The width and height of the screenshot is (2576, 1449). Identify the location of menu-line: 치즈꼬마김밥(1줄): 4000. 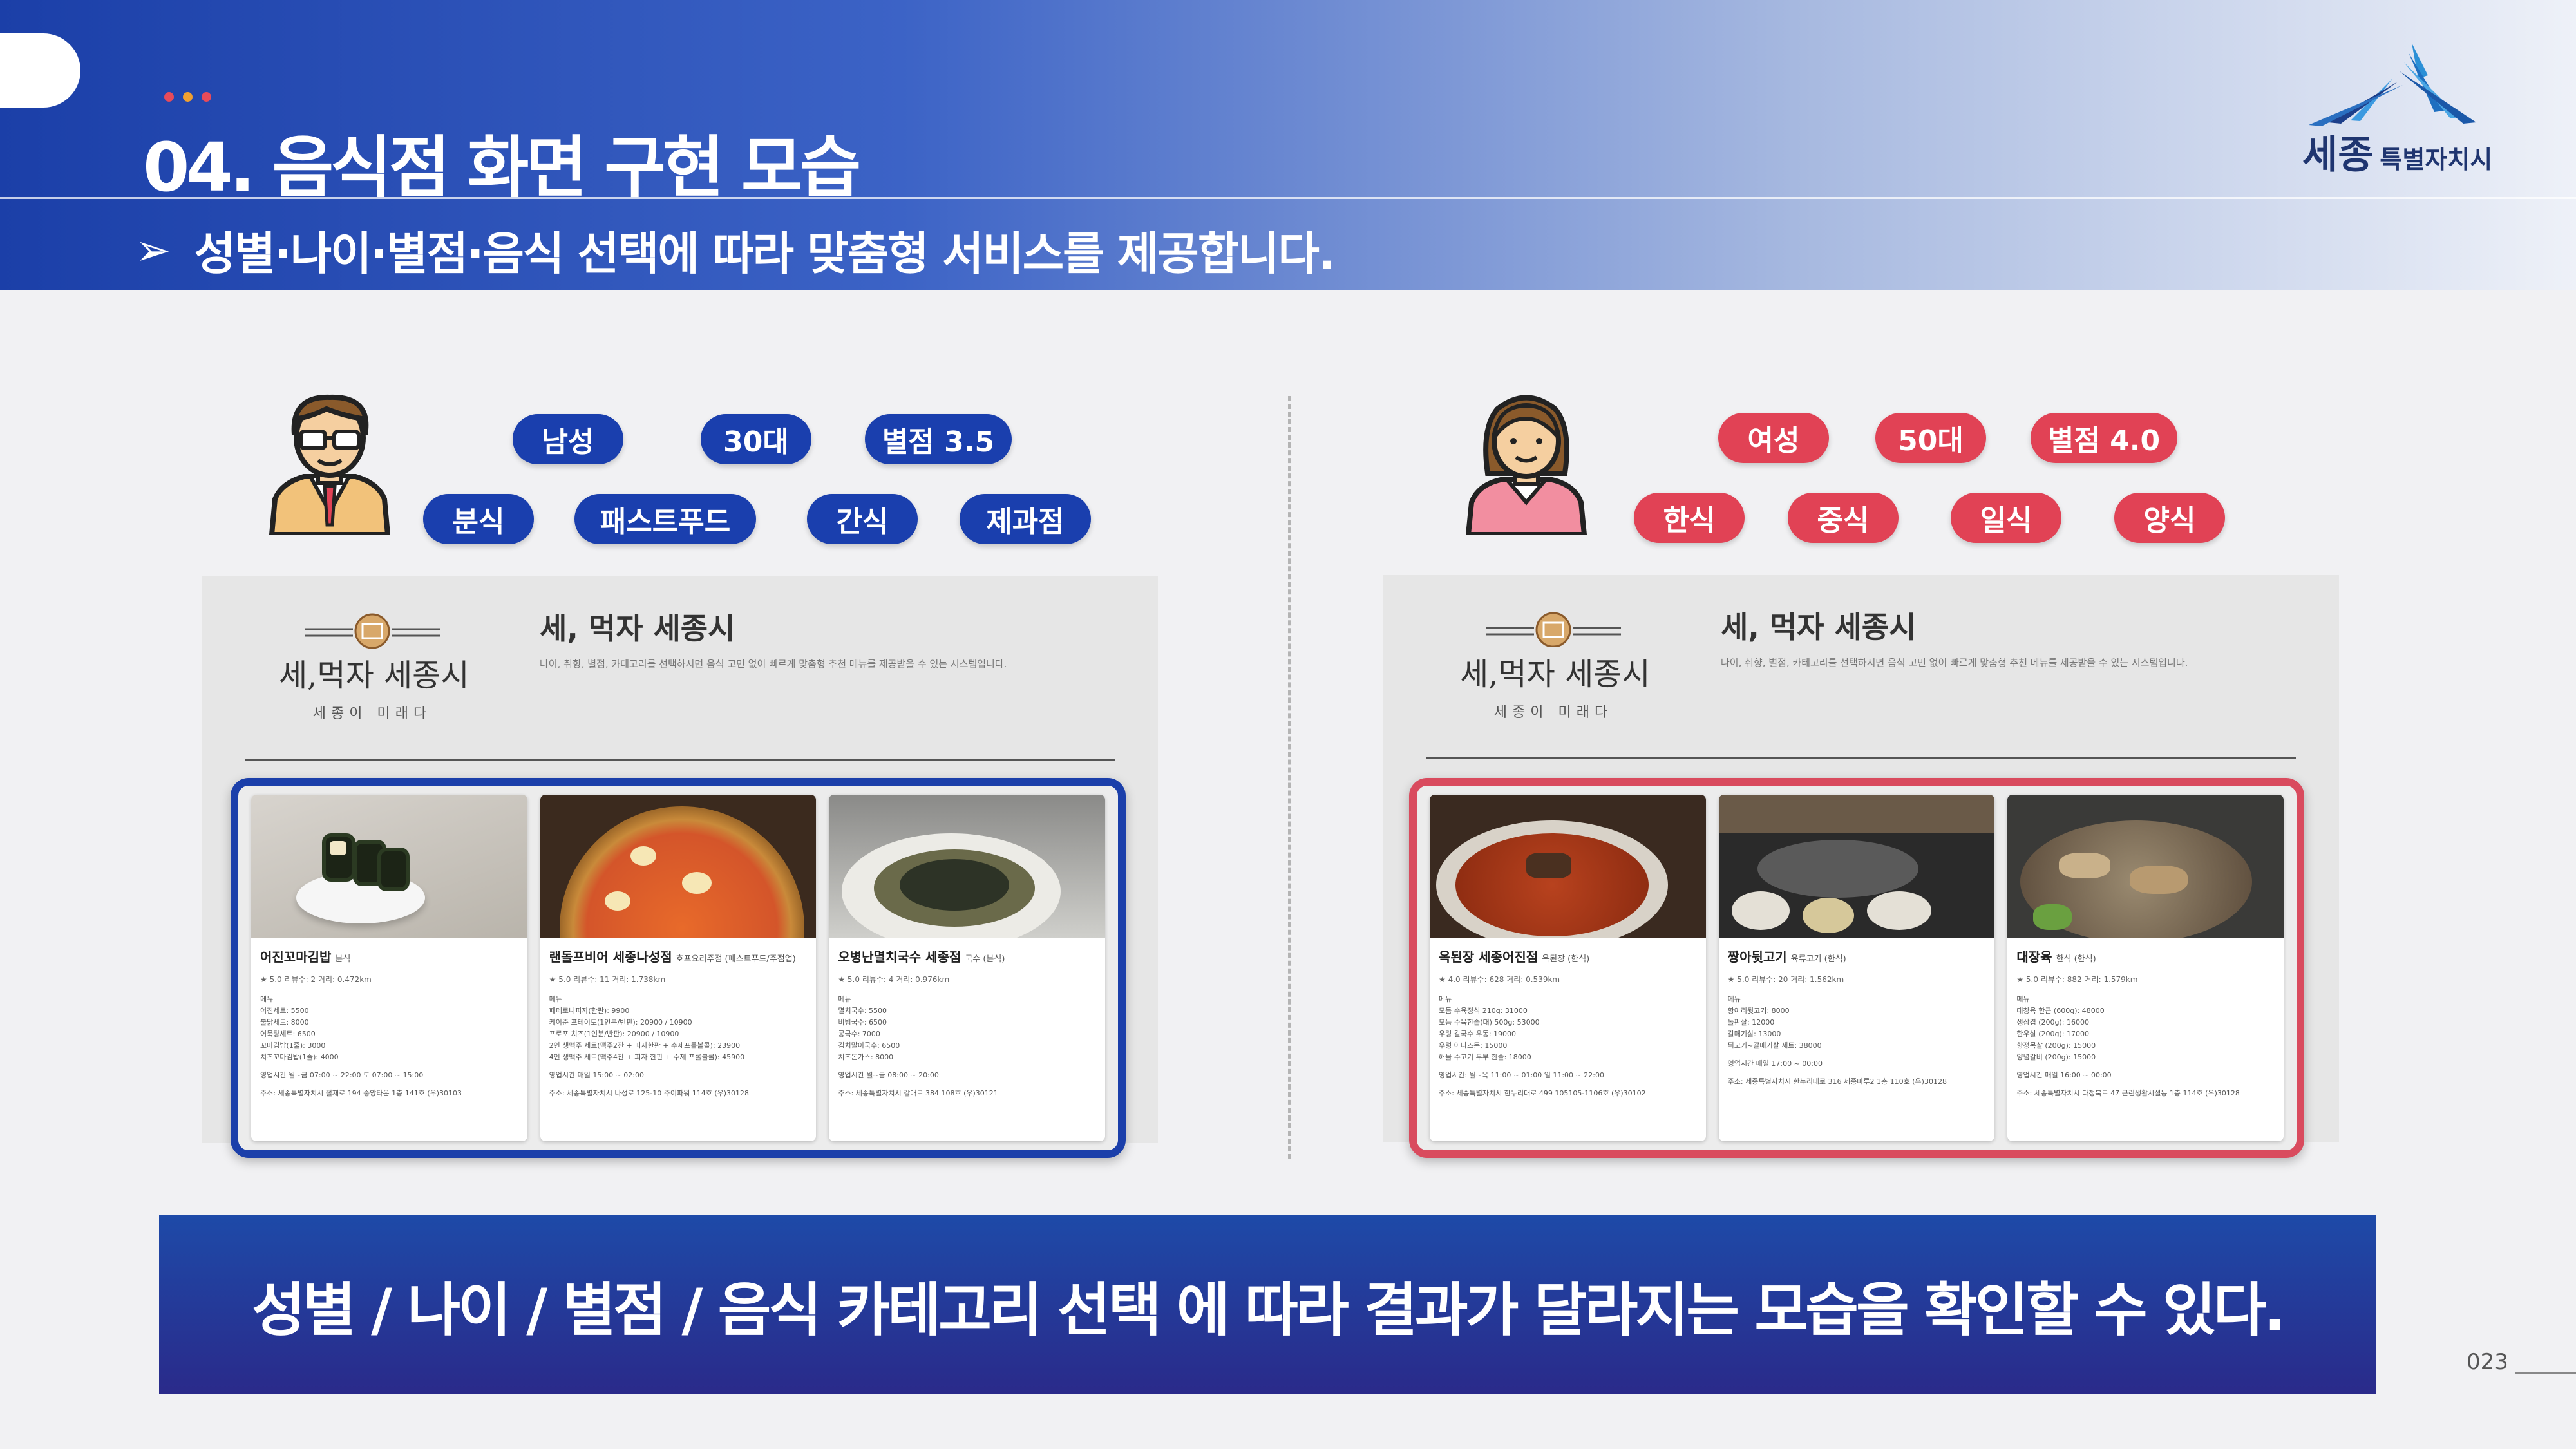
(299, 1057).